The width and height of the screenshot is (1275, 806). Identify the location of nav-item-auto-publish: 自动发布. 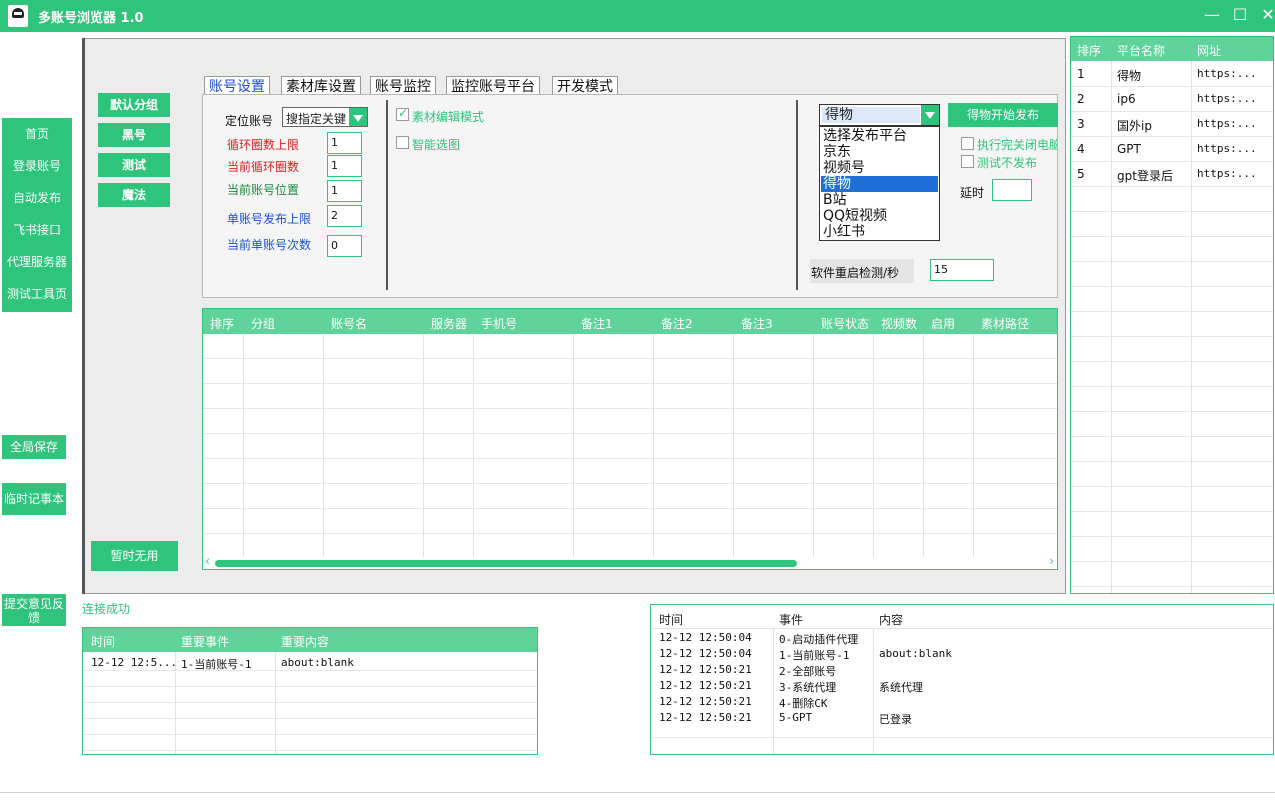
(37, 198).